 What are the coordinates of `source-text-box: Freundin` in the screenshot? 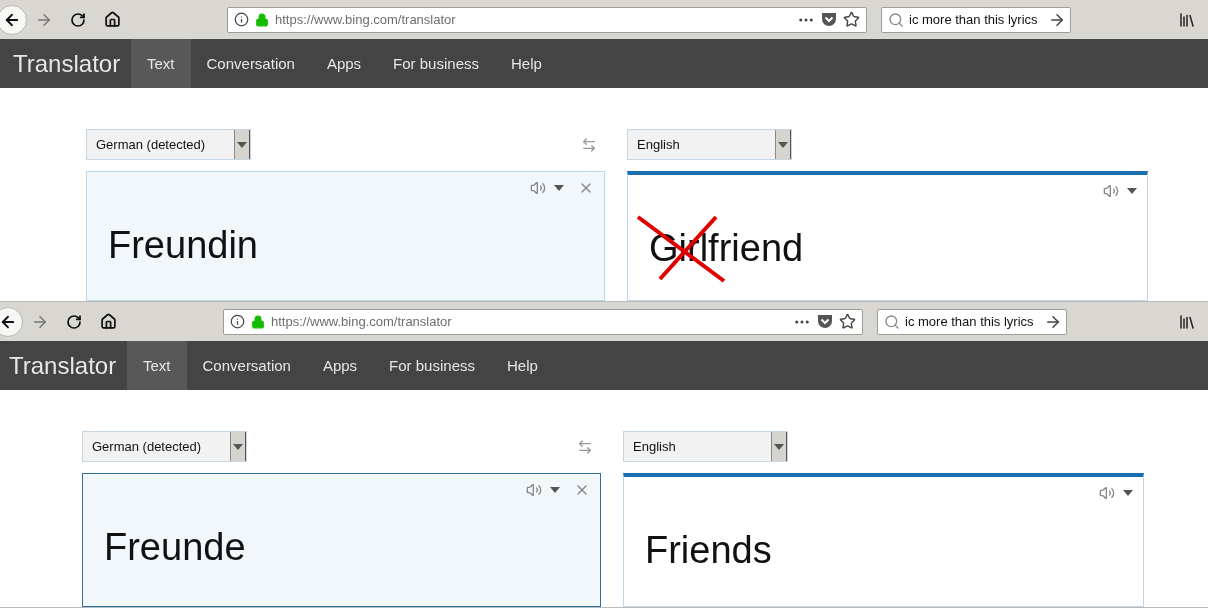 It's located at (345, 236).